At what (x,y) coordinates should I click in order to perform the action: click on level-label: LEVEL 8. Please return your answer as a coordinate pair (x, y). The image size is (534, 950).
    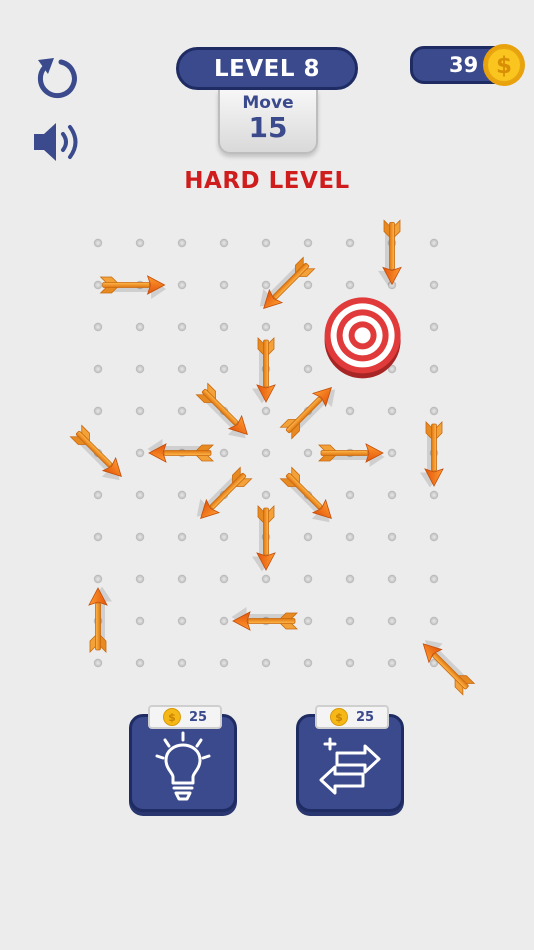
    Looking at the image, I should click on (267, 68).